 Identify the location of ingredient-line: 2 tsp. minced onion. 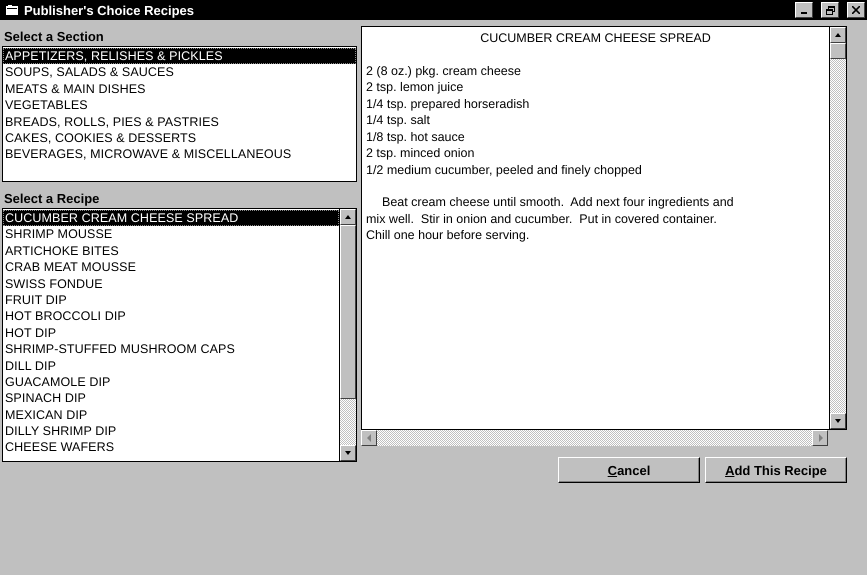
(421, 153).